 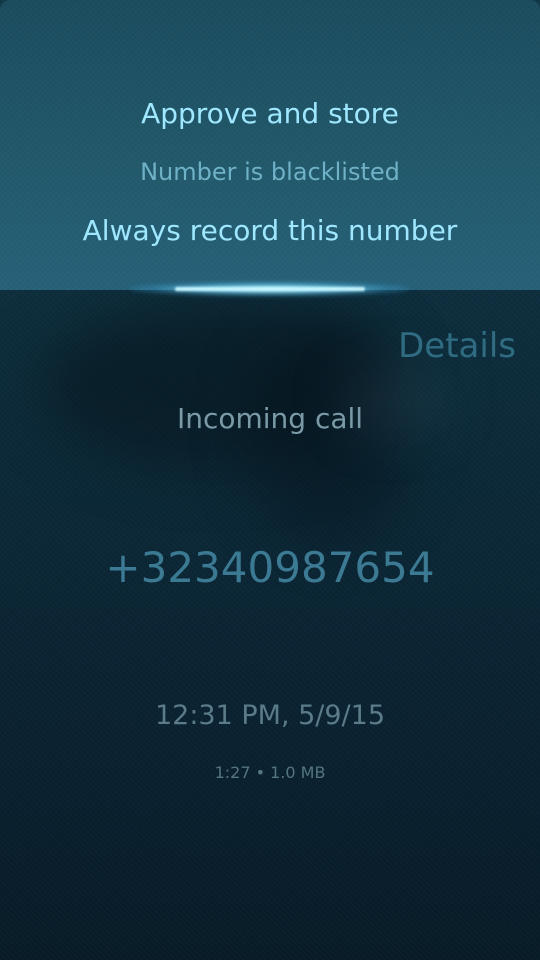 What do you see at coordinates (270, 567) in the screenshot?
I see `phone-number: +32340987654` at bounding box center [270, 567].